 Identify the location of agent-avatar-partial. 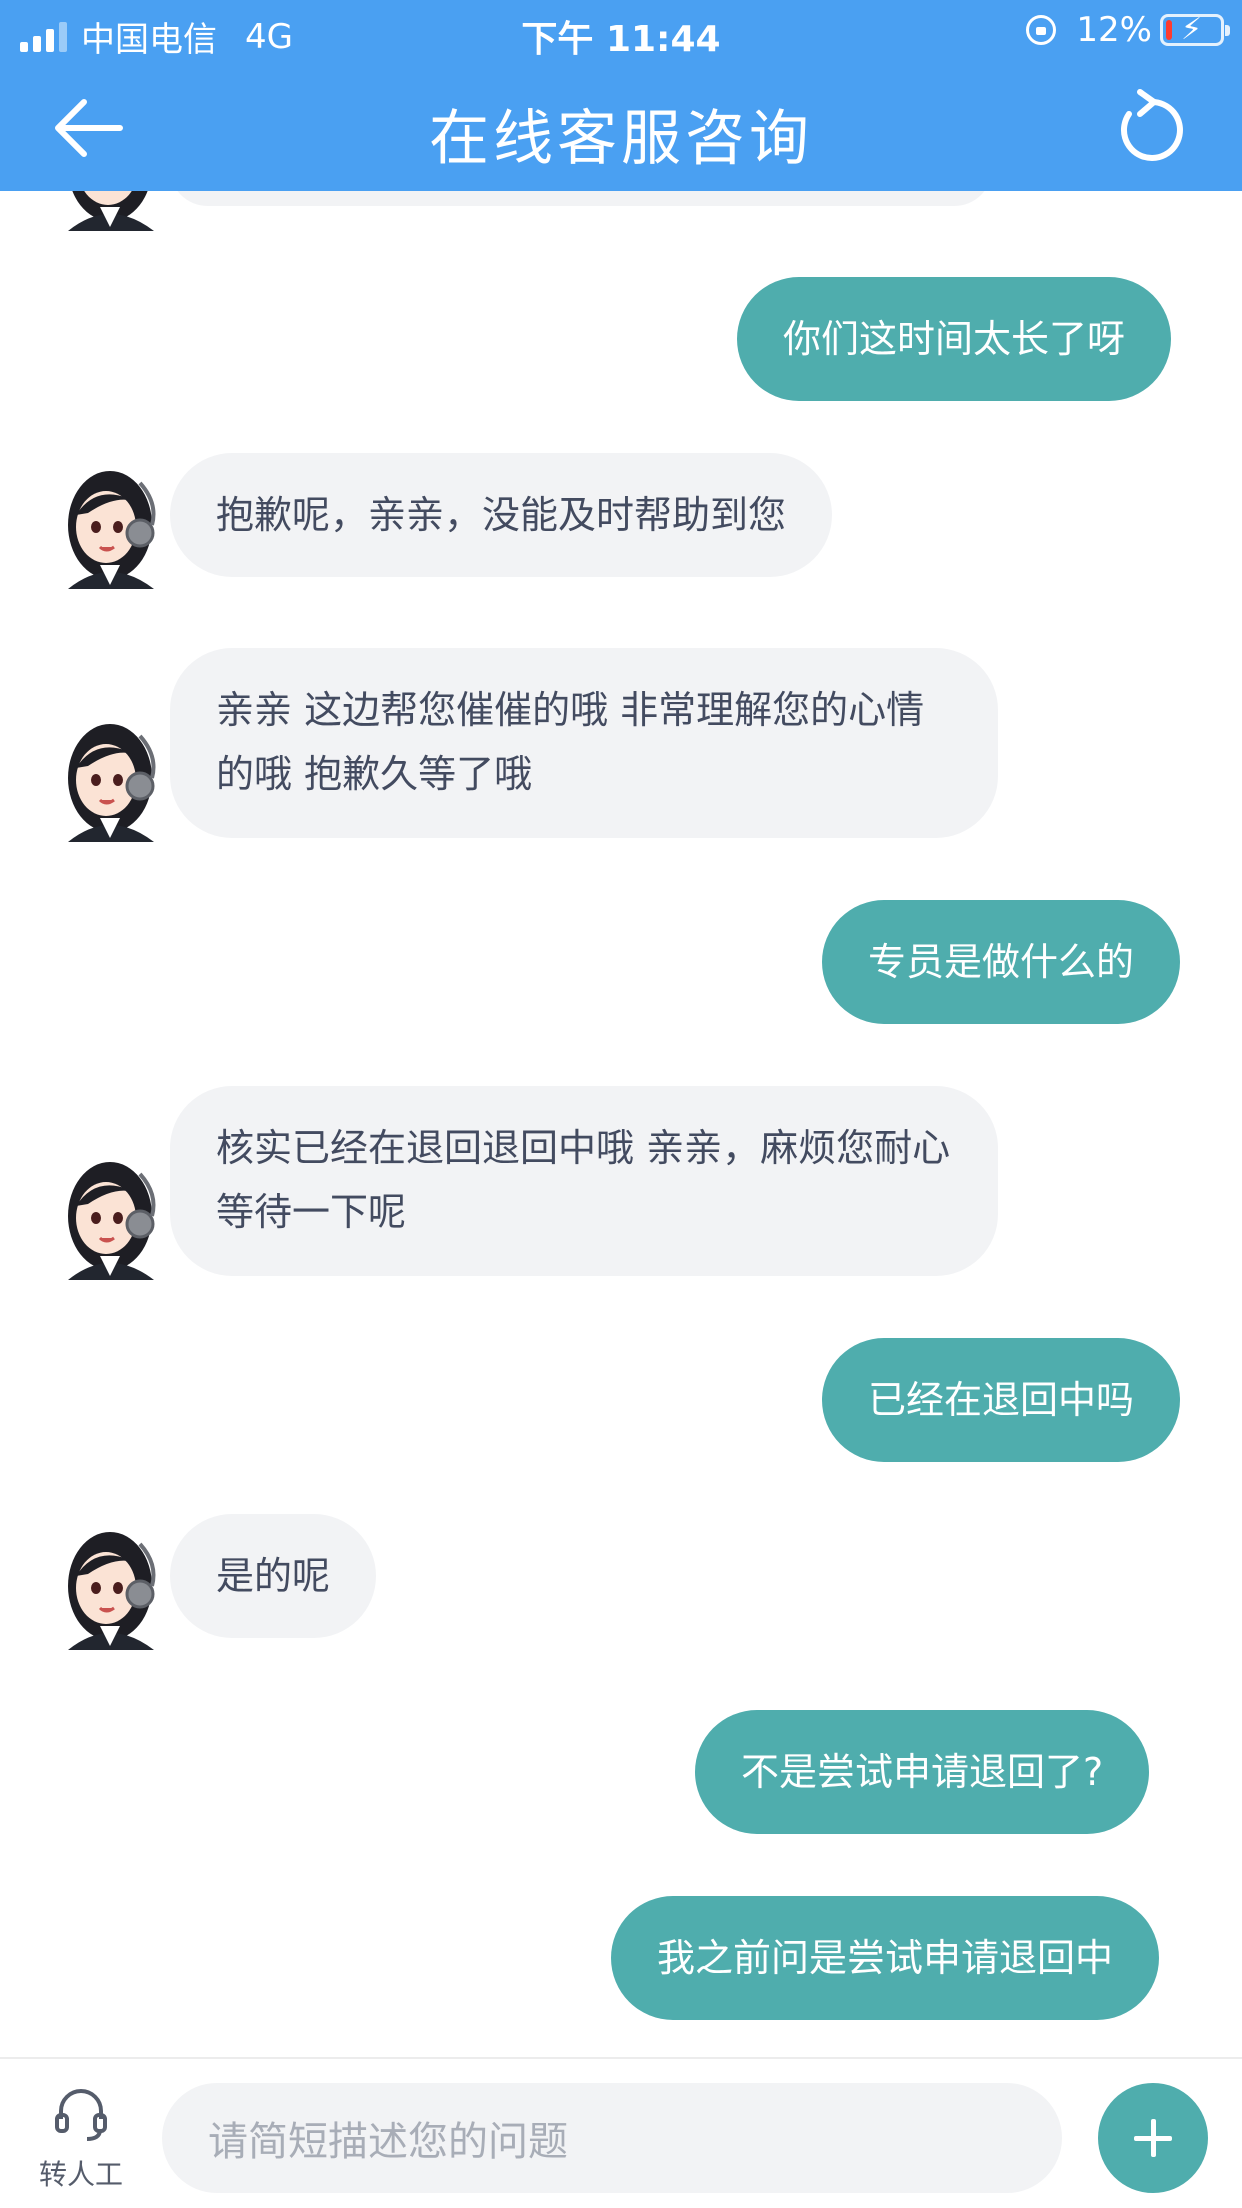
(111, 211).